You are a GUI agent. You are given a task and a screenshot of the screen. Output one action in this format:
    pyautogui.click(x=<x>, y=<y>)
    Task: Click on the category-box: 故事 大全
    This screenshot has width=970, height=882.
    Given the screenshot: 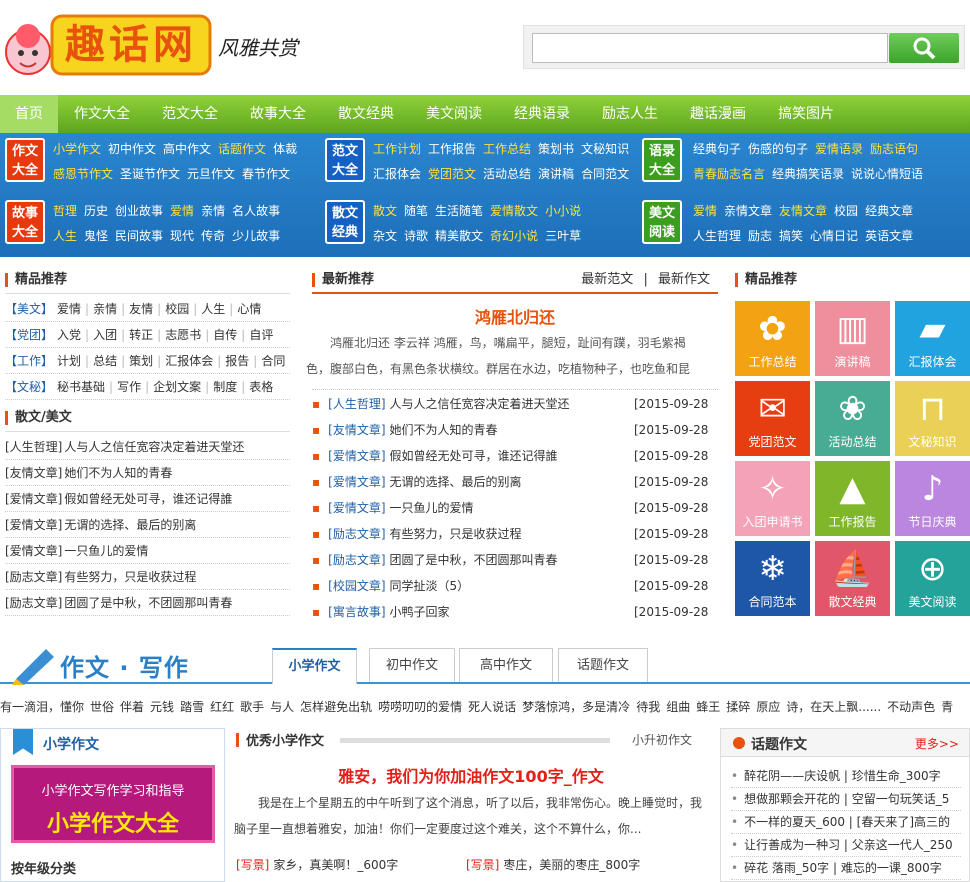 What is the action you would take?
    pyautogui.click(x=25, y=222)
    